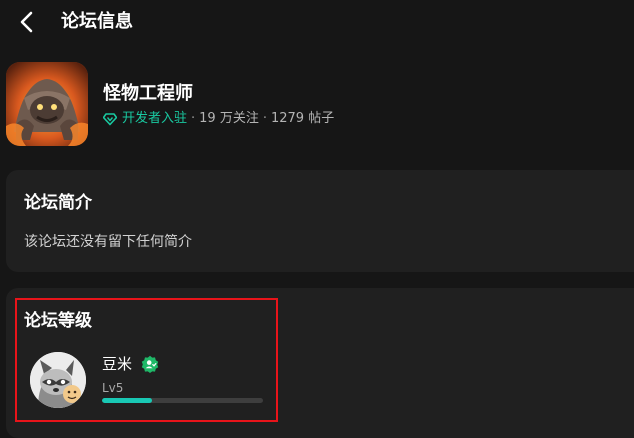 This screenshot has width=634, height=438. I want to click on green-user-badge-icon, so click(150, 364).